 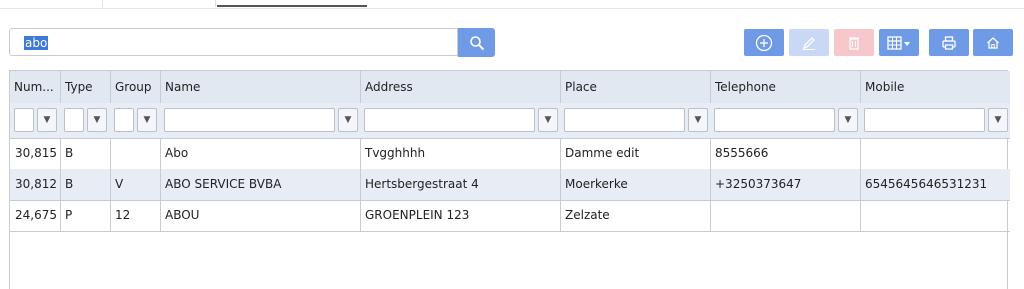 I want to click on filter-input-telephone, so click(x=774, y=120).